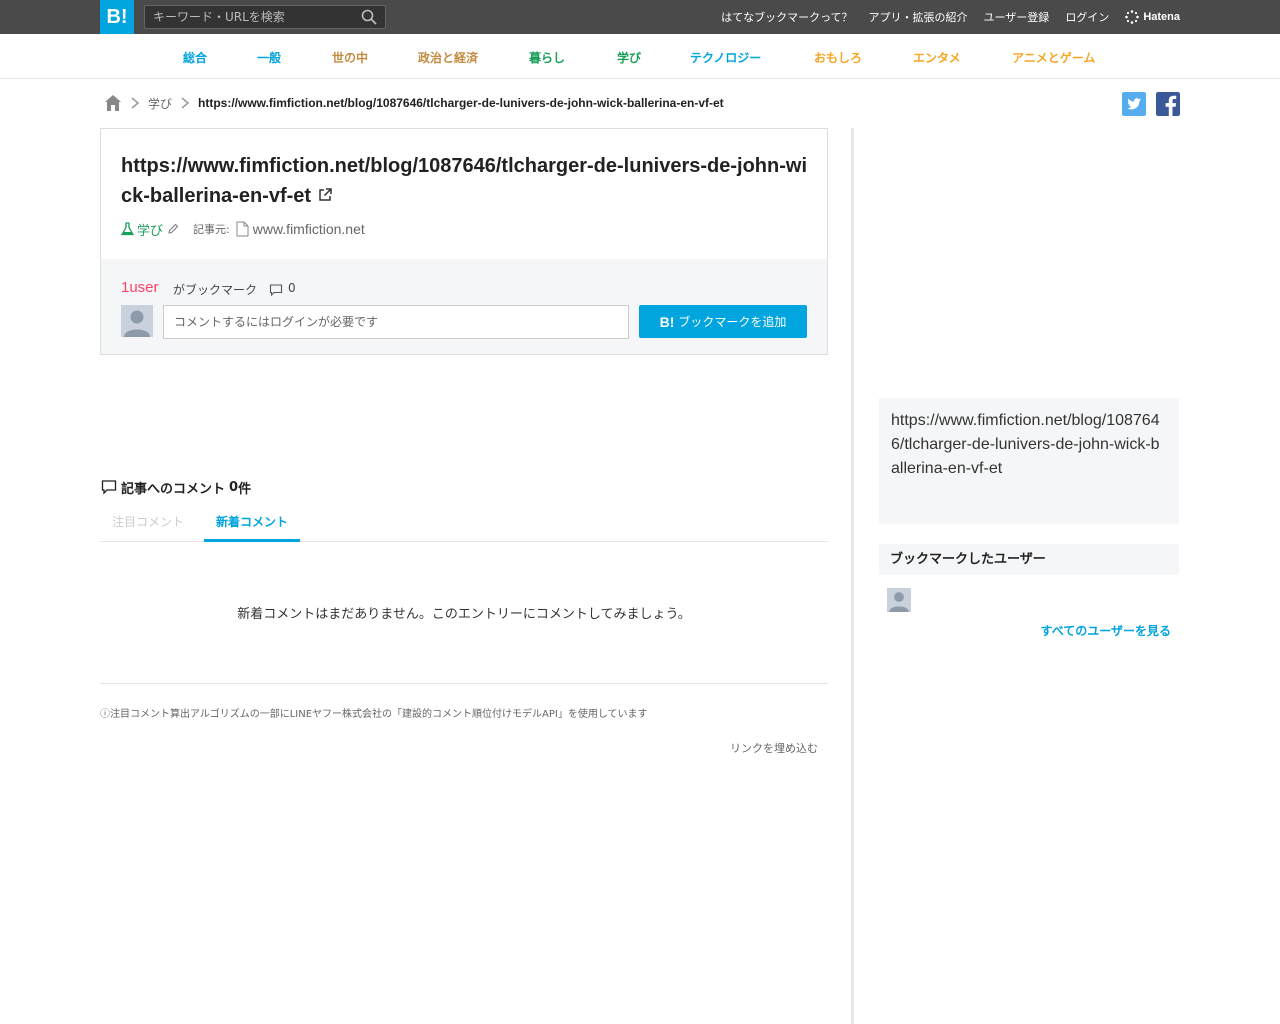  I want to click on add-bookmark-button: B! ブックマークを追加, so click(723, 321).